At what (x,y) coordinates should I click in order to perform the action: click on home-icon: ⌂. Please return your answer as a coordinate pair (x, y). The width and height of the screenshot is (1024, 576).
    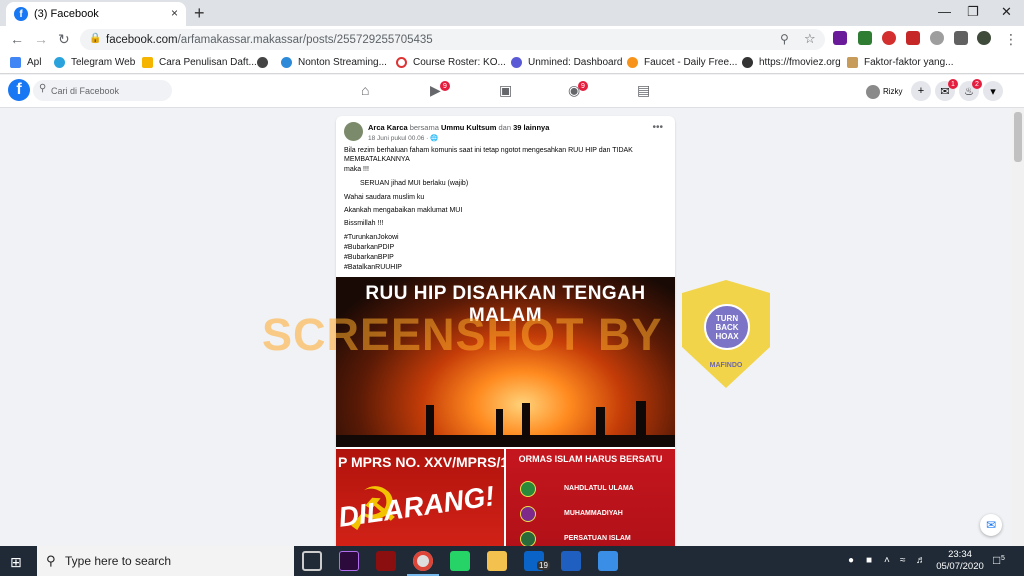
    Looking at the image, I should click on (365, 90).